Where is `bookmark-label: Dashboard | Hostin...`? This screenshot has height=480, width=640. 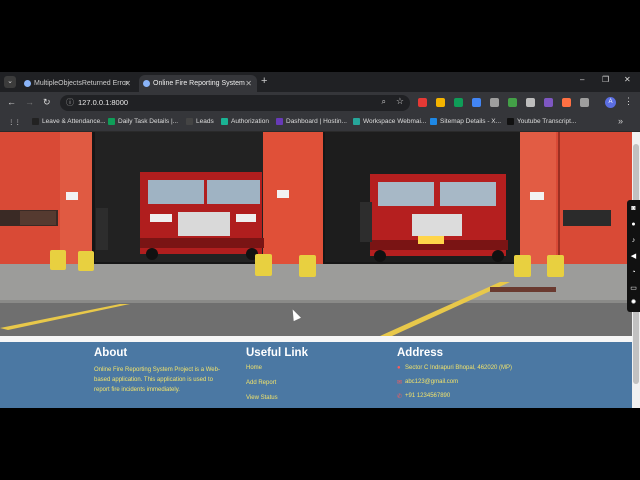 bookmark-label: Dashboard | Hostin... is located at coordinates (316, 121).